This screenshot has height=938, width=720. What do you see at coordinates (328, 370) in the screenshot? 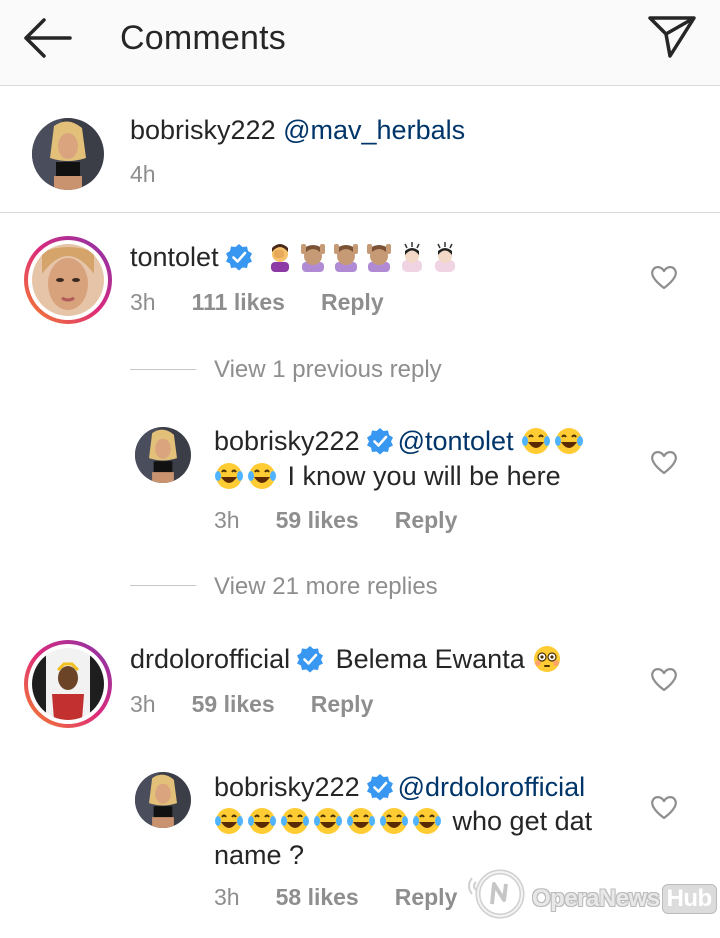
I see `view-previous-replies-link: View 1 previous reply` at bounding box center [328, 370].